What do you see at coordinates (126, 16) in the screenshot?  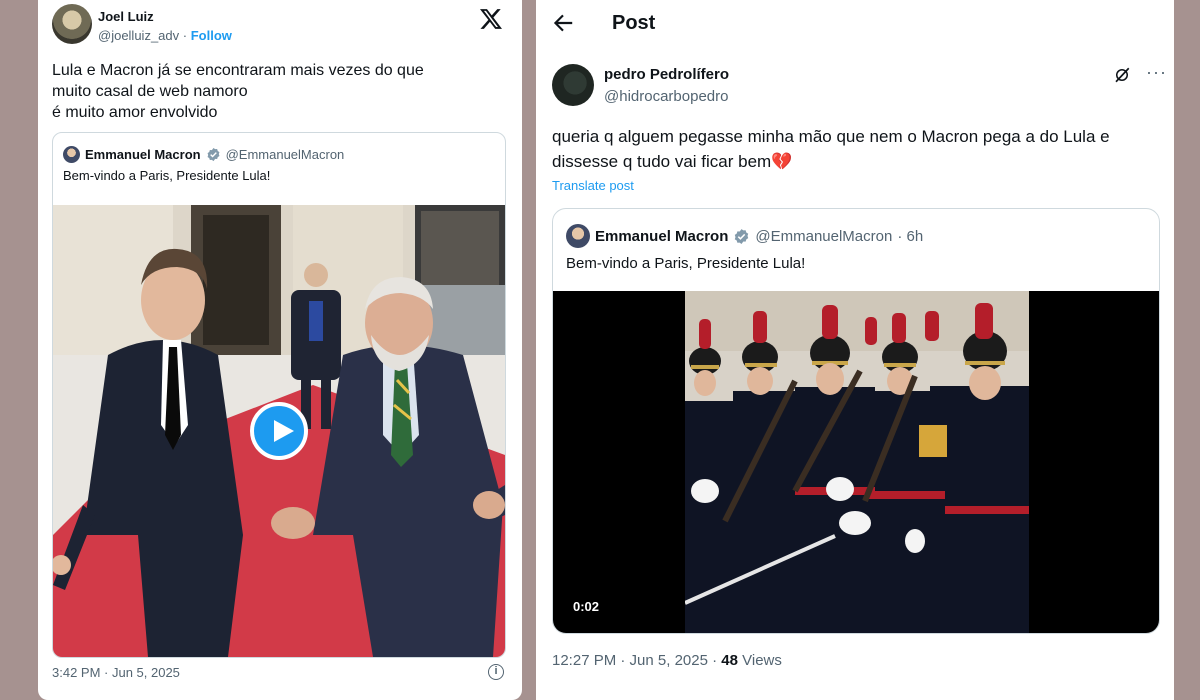 I see `author-name: Joel Luiz` at bounding box center [126, 16].